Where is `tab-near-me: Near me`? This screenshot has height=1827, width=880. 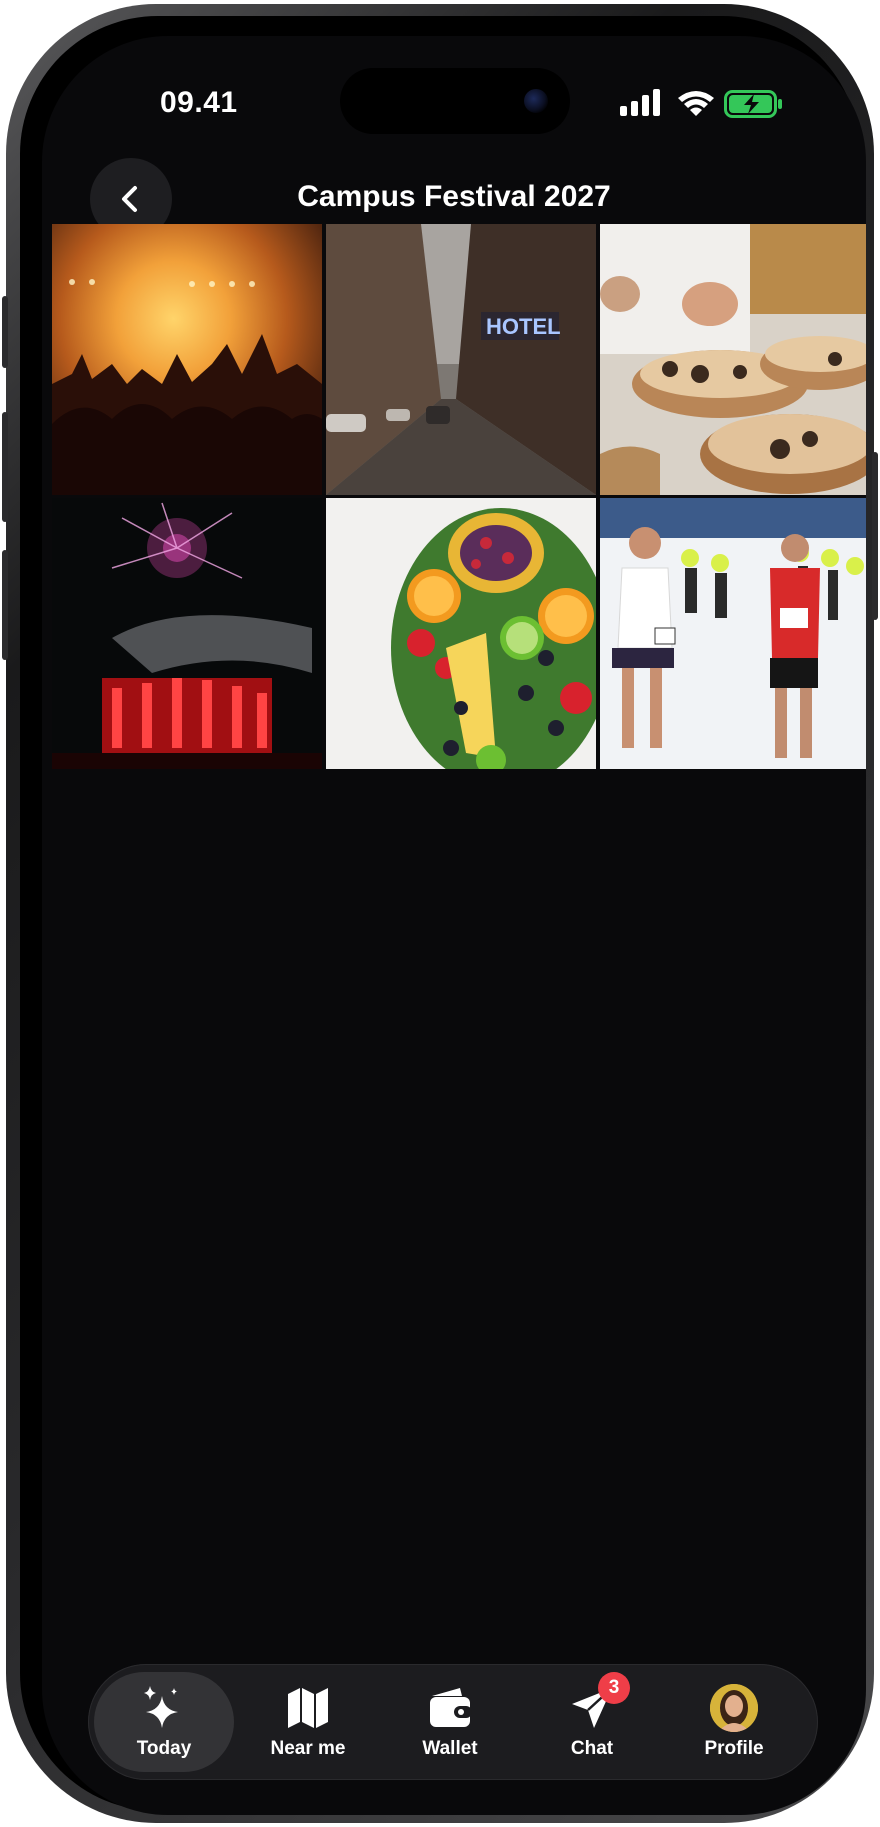
tab-near-me: Near me is located at coordinates (308, 1722).